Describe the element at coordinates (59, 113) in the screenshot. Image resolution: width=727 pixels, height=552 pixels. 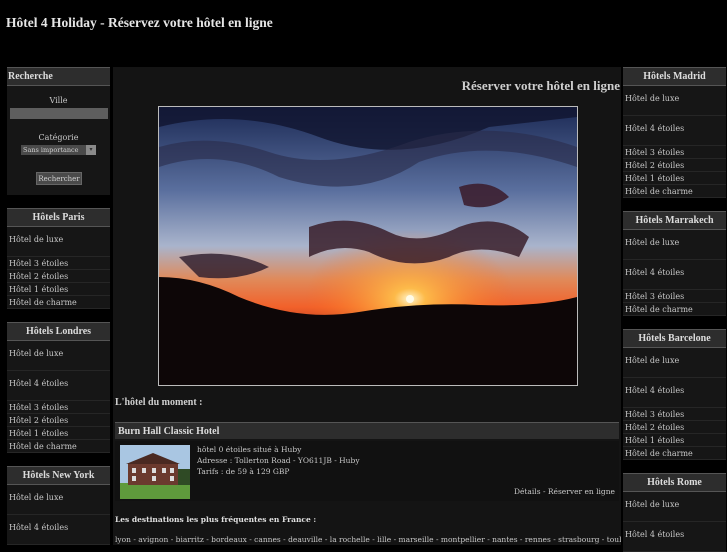
I see `city-input` at that location.